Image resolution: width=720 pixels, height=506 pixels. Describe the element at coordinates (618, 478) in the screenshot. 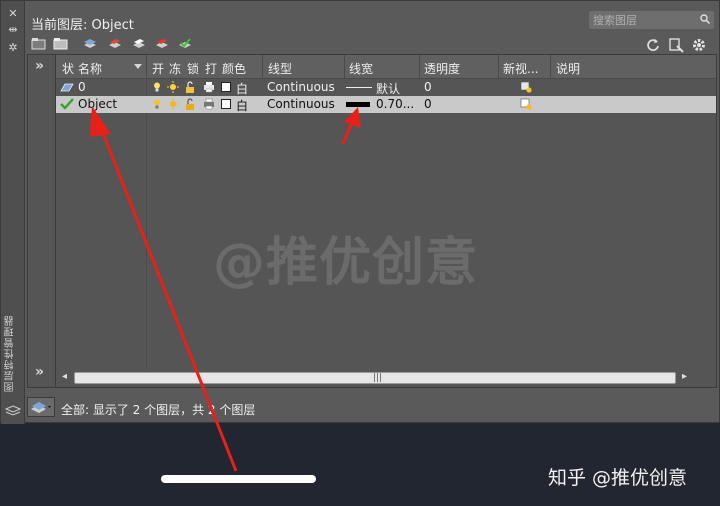

I see `source-watermark: 知乎 @推优创意` at that location.